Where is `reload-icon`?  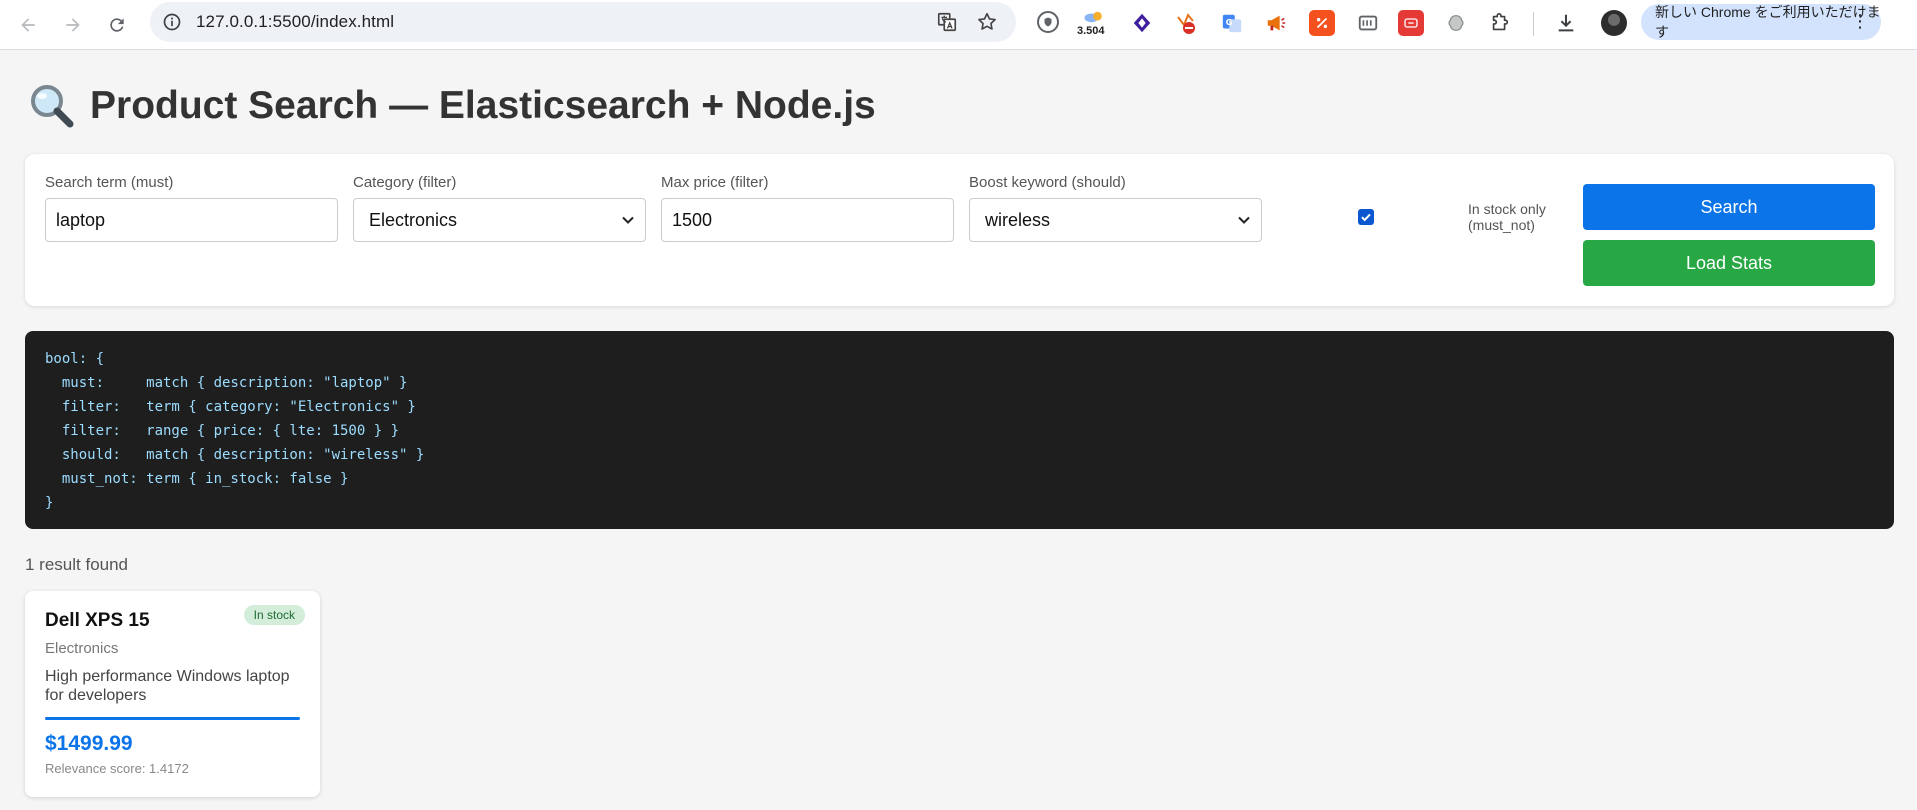 reload-icon is located at coordinates (117, 25).